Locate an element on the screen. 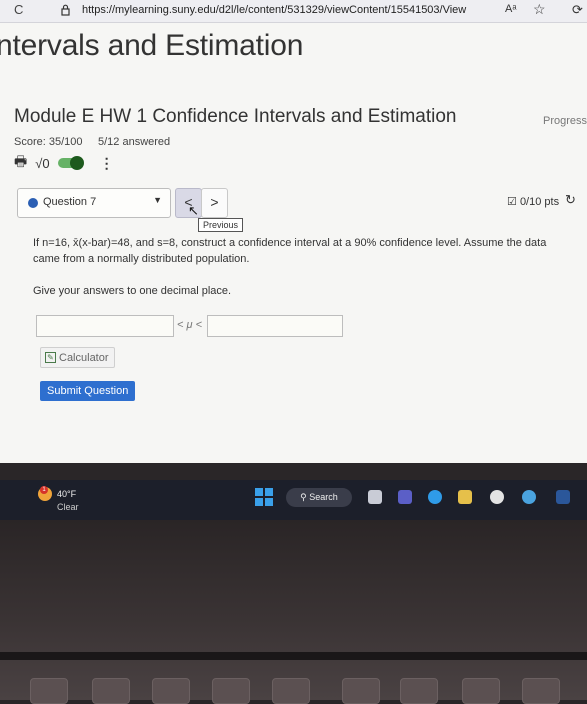 This screenshot has width=587, height=704. more-options-icon: ⋮ is located at coordinates (107, 163).